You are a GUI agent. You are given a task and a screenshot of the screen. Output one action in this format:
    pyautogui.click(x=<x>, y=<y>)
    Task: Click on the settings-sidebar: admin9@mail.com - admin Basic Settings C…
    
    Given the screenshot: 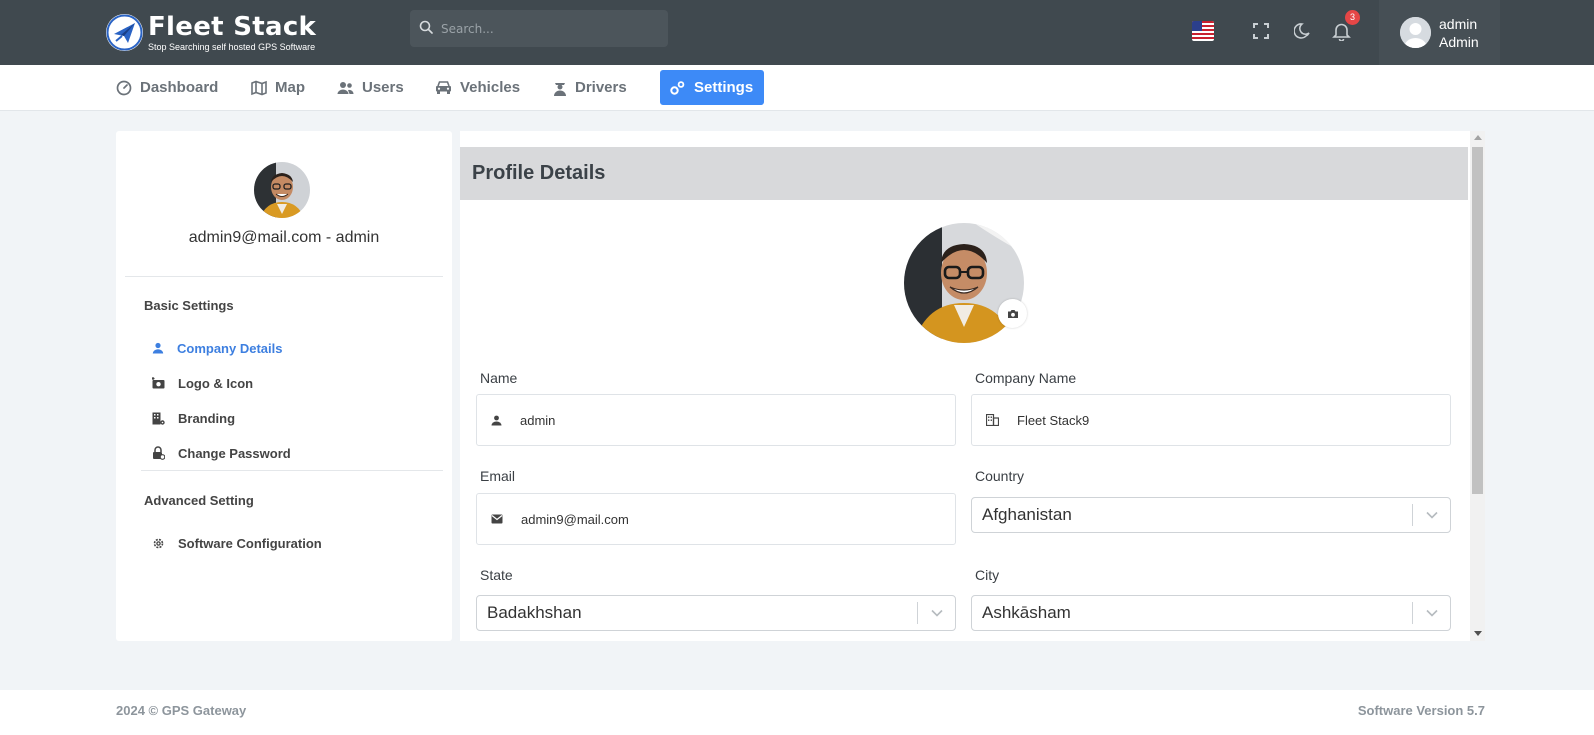 What is the action you would take?
    pyautogui.click(x=284, y=386)
    